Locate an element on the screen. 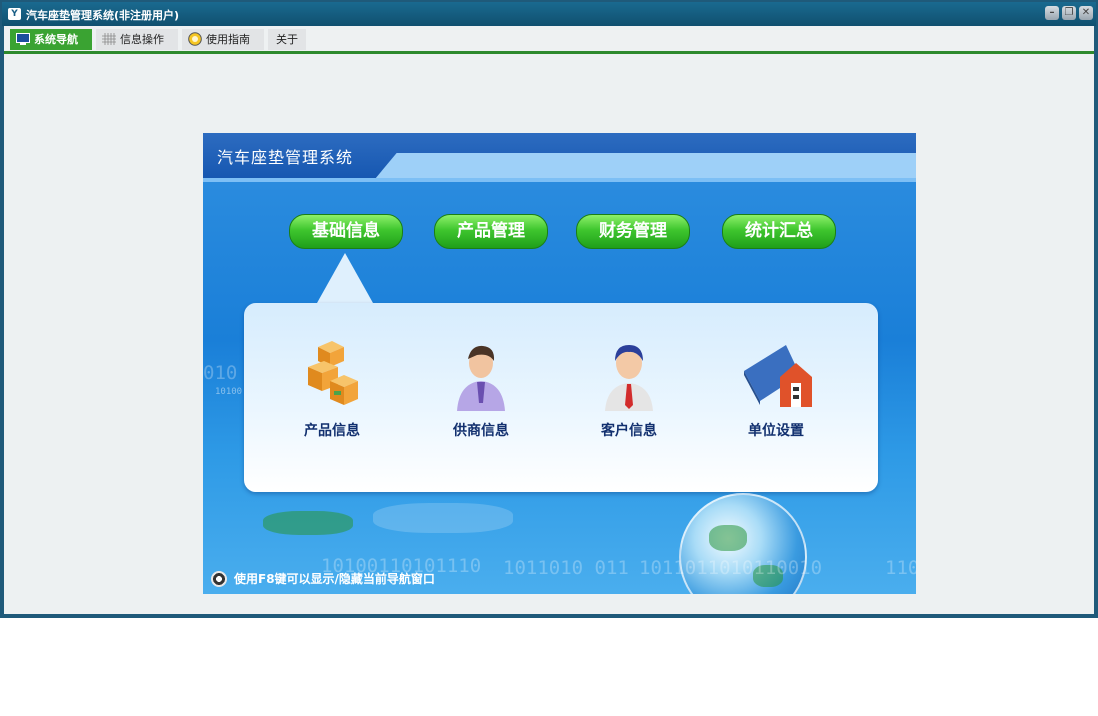 Image resolution: width=1098 pixels, height=716 pixels. nav-header-accent is located at coordinates (645, 166).